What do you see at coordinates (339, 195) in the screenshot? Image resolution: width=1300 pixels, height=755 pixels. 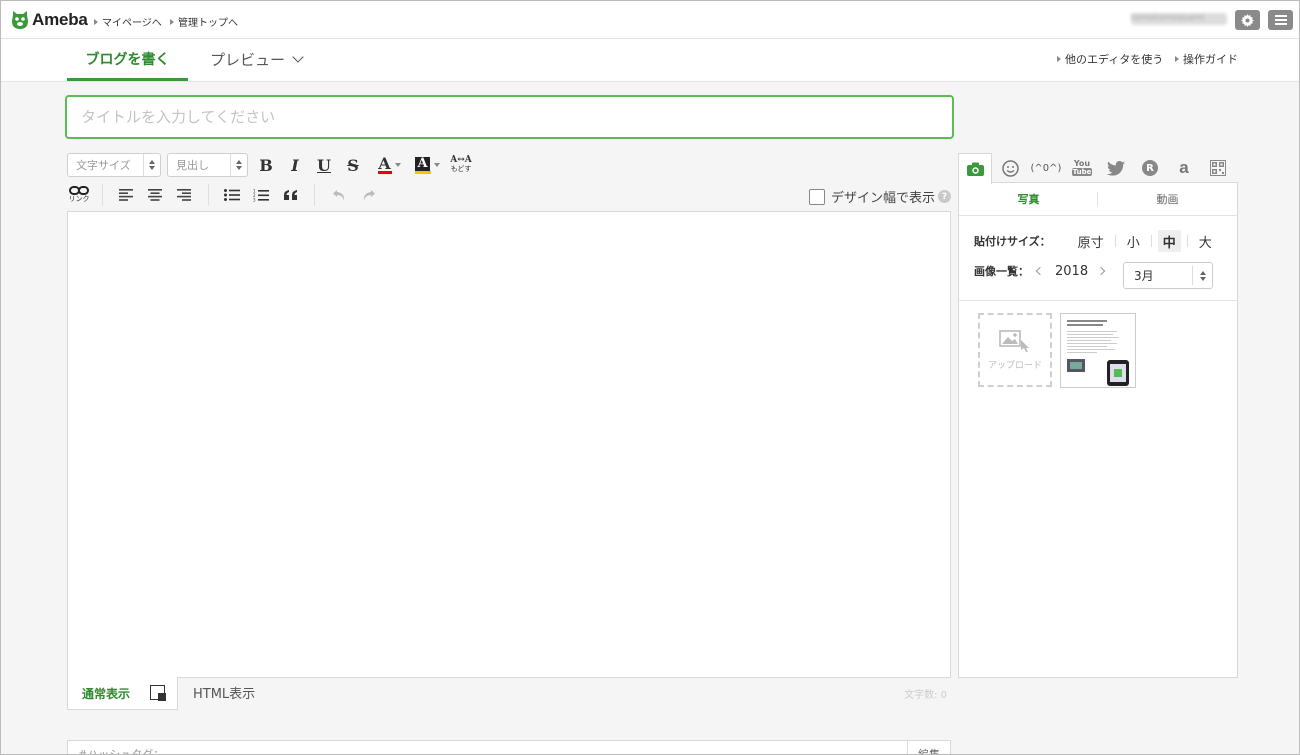 I see `undo-button` at bounding box center [339, 195].